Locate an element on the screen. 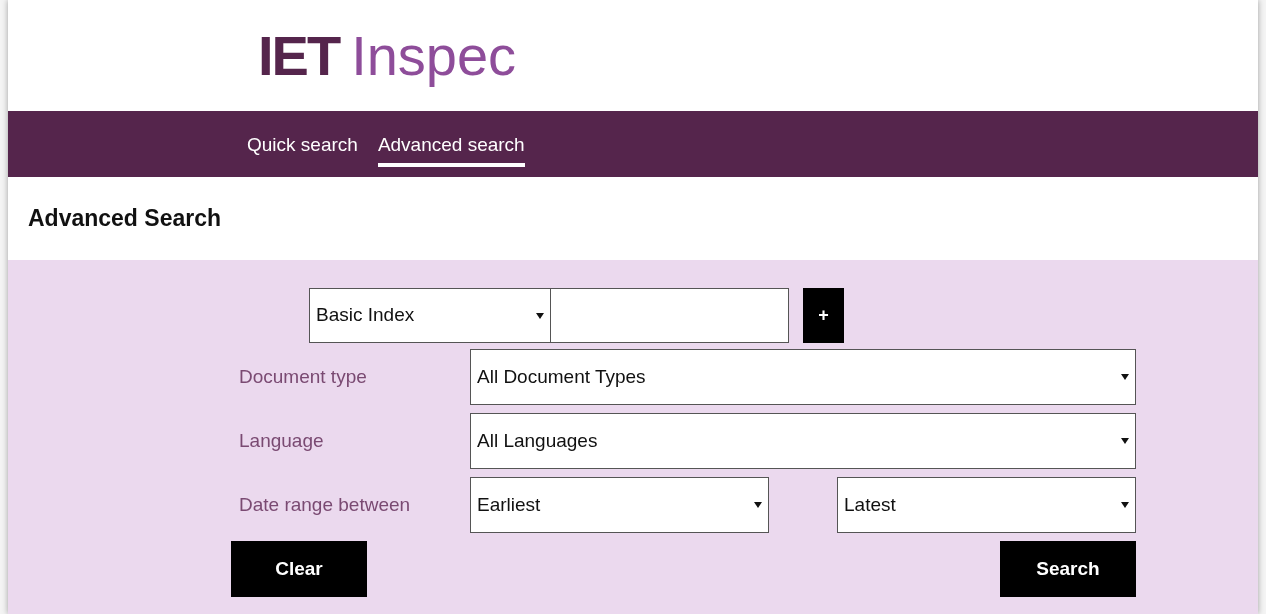  index-select: Basic Index is located at coordinates (430, 315).